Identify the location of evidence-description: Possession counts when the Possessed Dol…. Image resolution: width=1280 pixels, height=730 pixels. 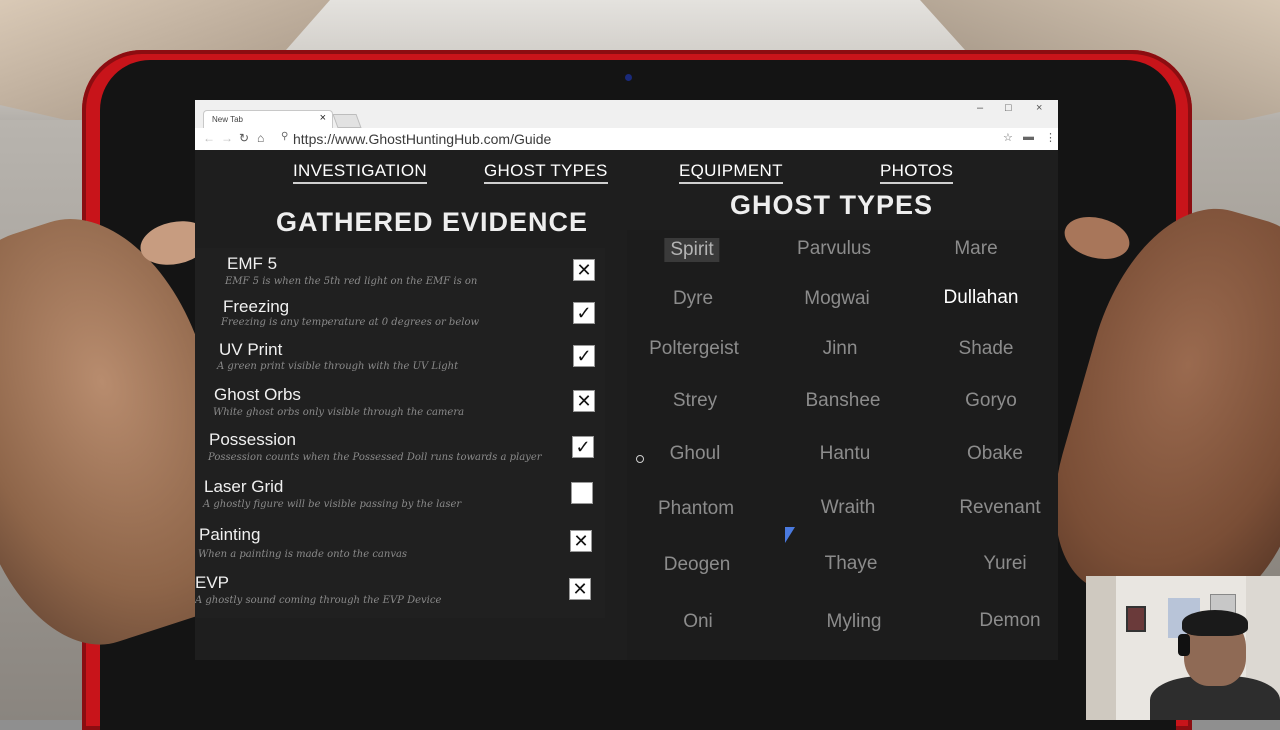
(375, 457).